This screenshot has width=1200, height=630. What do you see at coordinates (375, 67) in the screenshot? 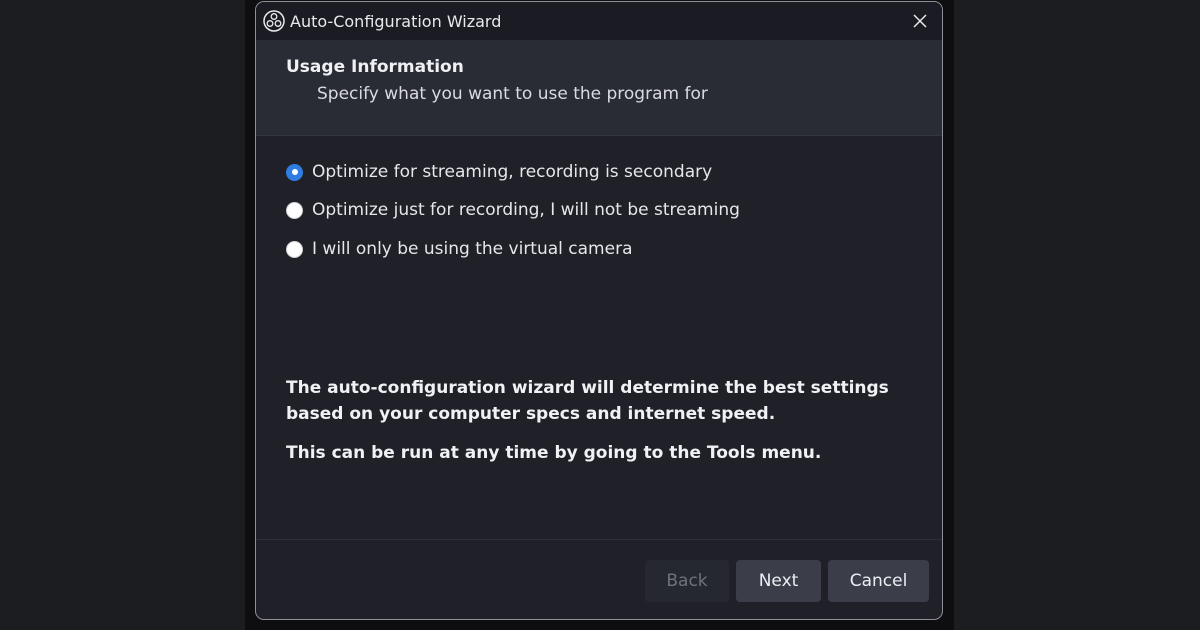
I see `page-title: Usage Information` at bounding box center [375, 67].